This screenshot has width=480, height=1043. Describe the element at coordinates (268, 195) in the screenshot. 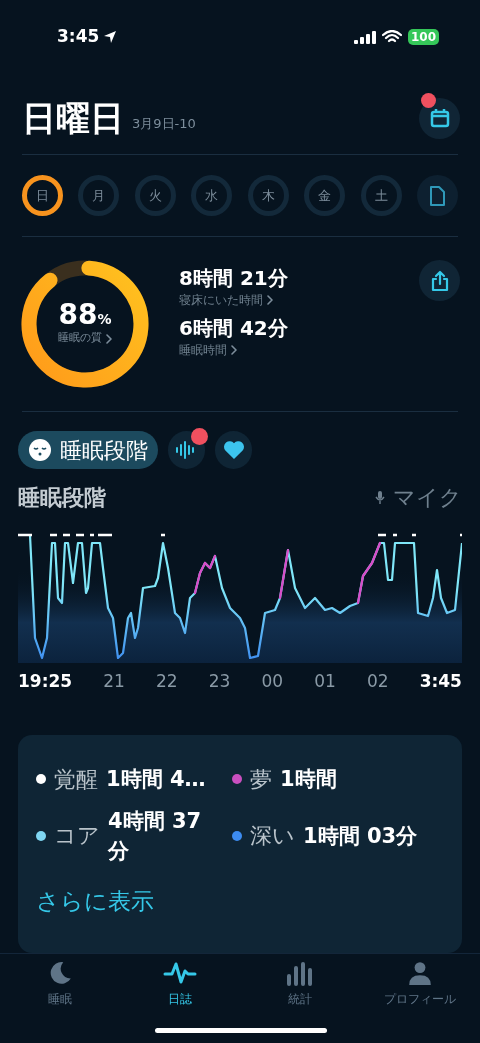

I see `day-selector: 木` at that location.